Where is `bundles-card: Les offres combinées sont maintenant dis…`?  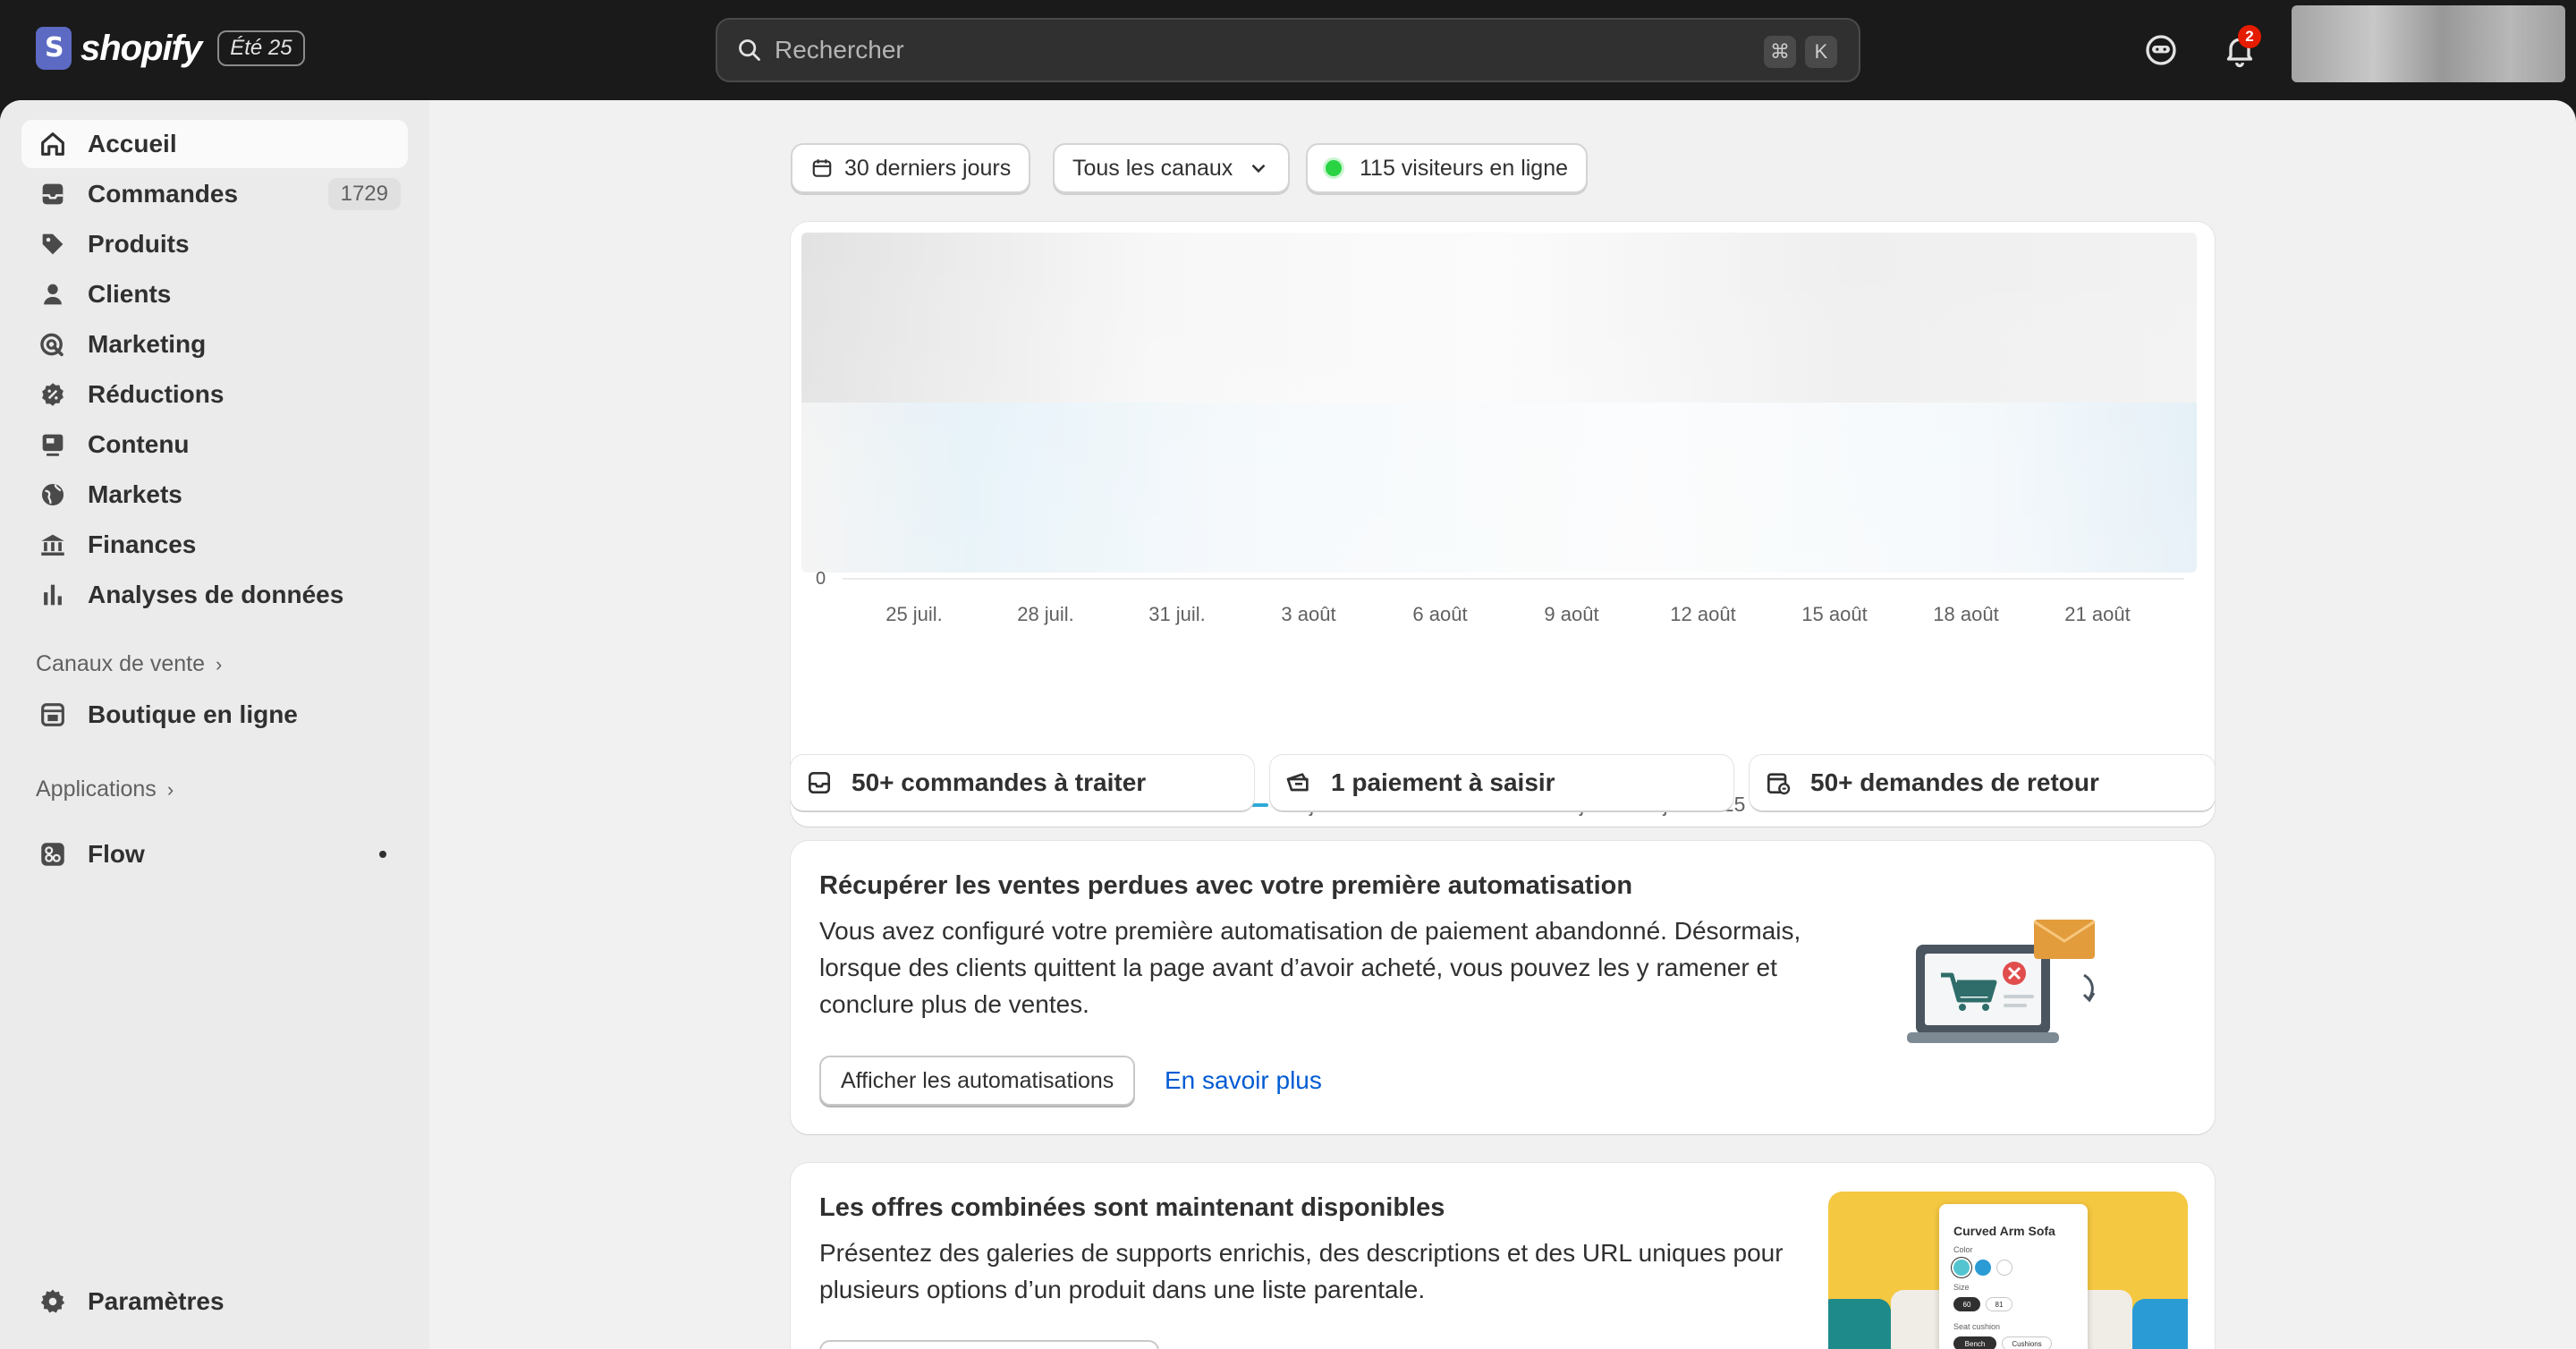
bundles-card: Les offres combinées sont maintenant dis… is located at coordinates (1503, 1256).